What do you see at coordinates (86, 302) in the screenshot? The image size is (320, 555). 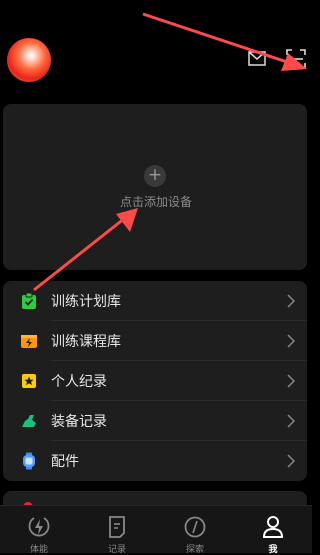 I see `menu-item-label: 训练计划库` at bounding box center [86, 302].